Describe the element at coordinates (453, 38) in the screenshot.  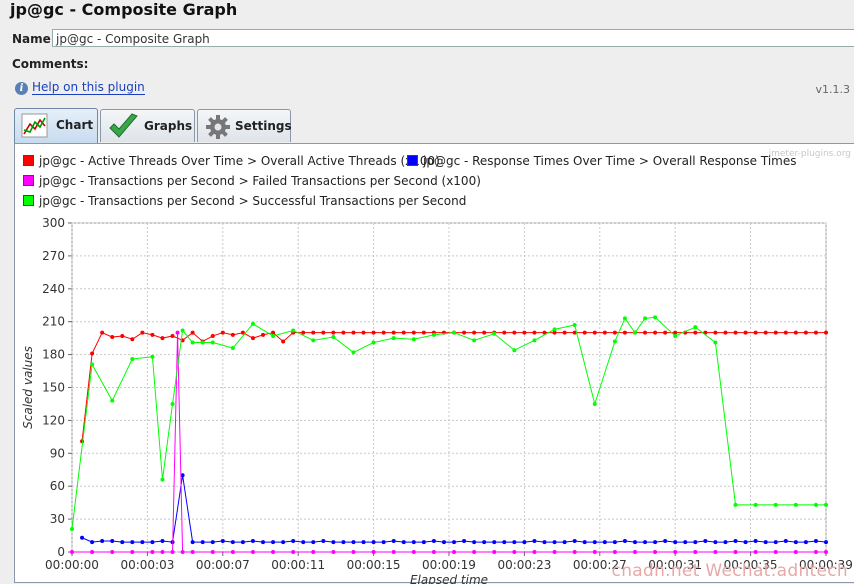
I see `name-input: jp@gc - Composite Graph` at that location.